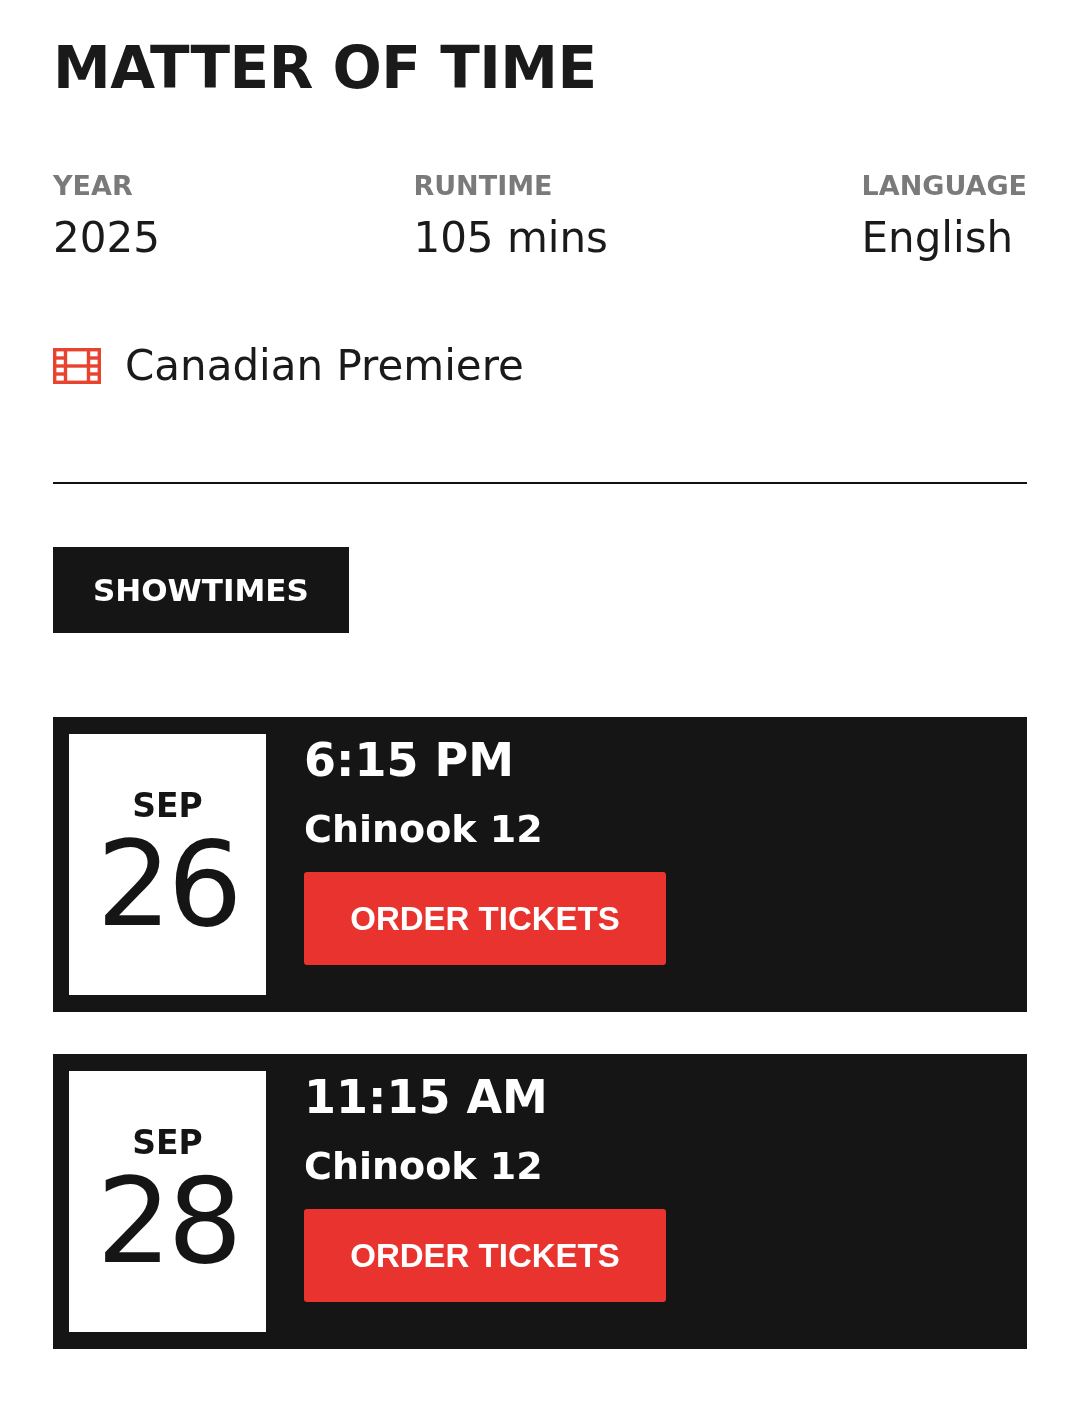 This screenshot has height=1412, width=1079. Describe the element at coordinates (201, 590) in the screenshot. I see `showtimes-tab: SHOWTIMES` at that location.